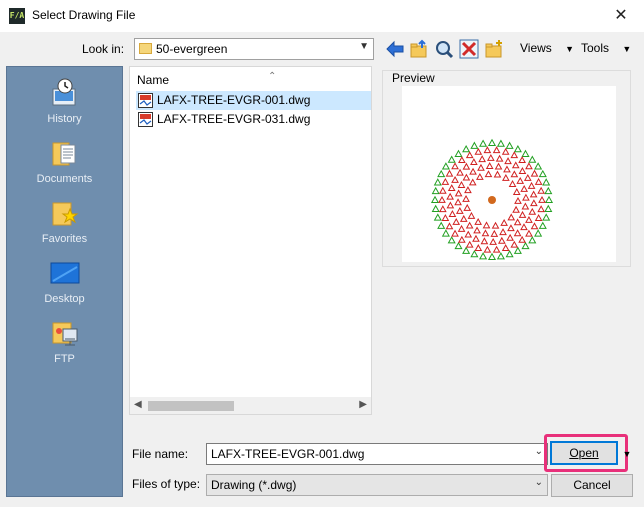 This screenshot has height=507, width=644. I want to click on close-button: ✕, so click(621, 16).